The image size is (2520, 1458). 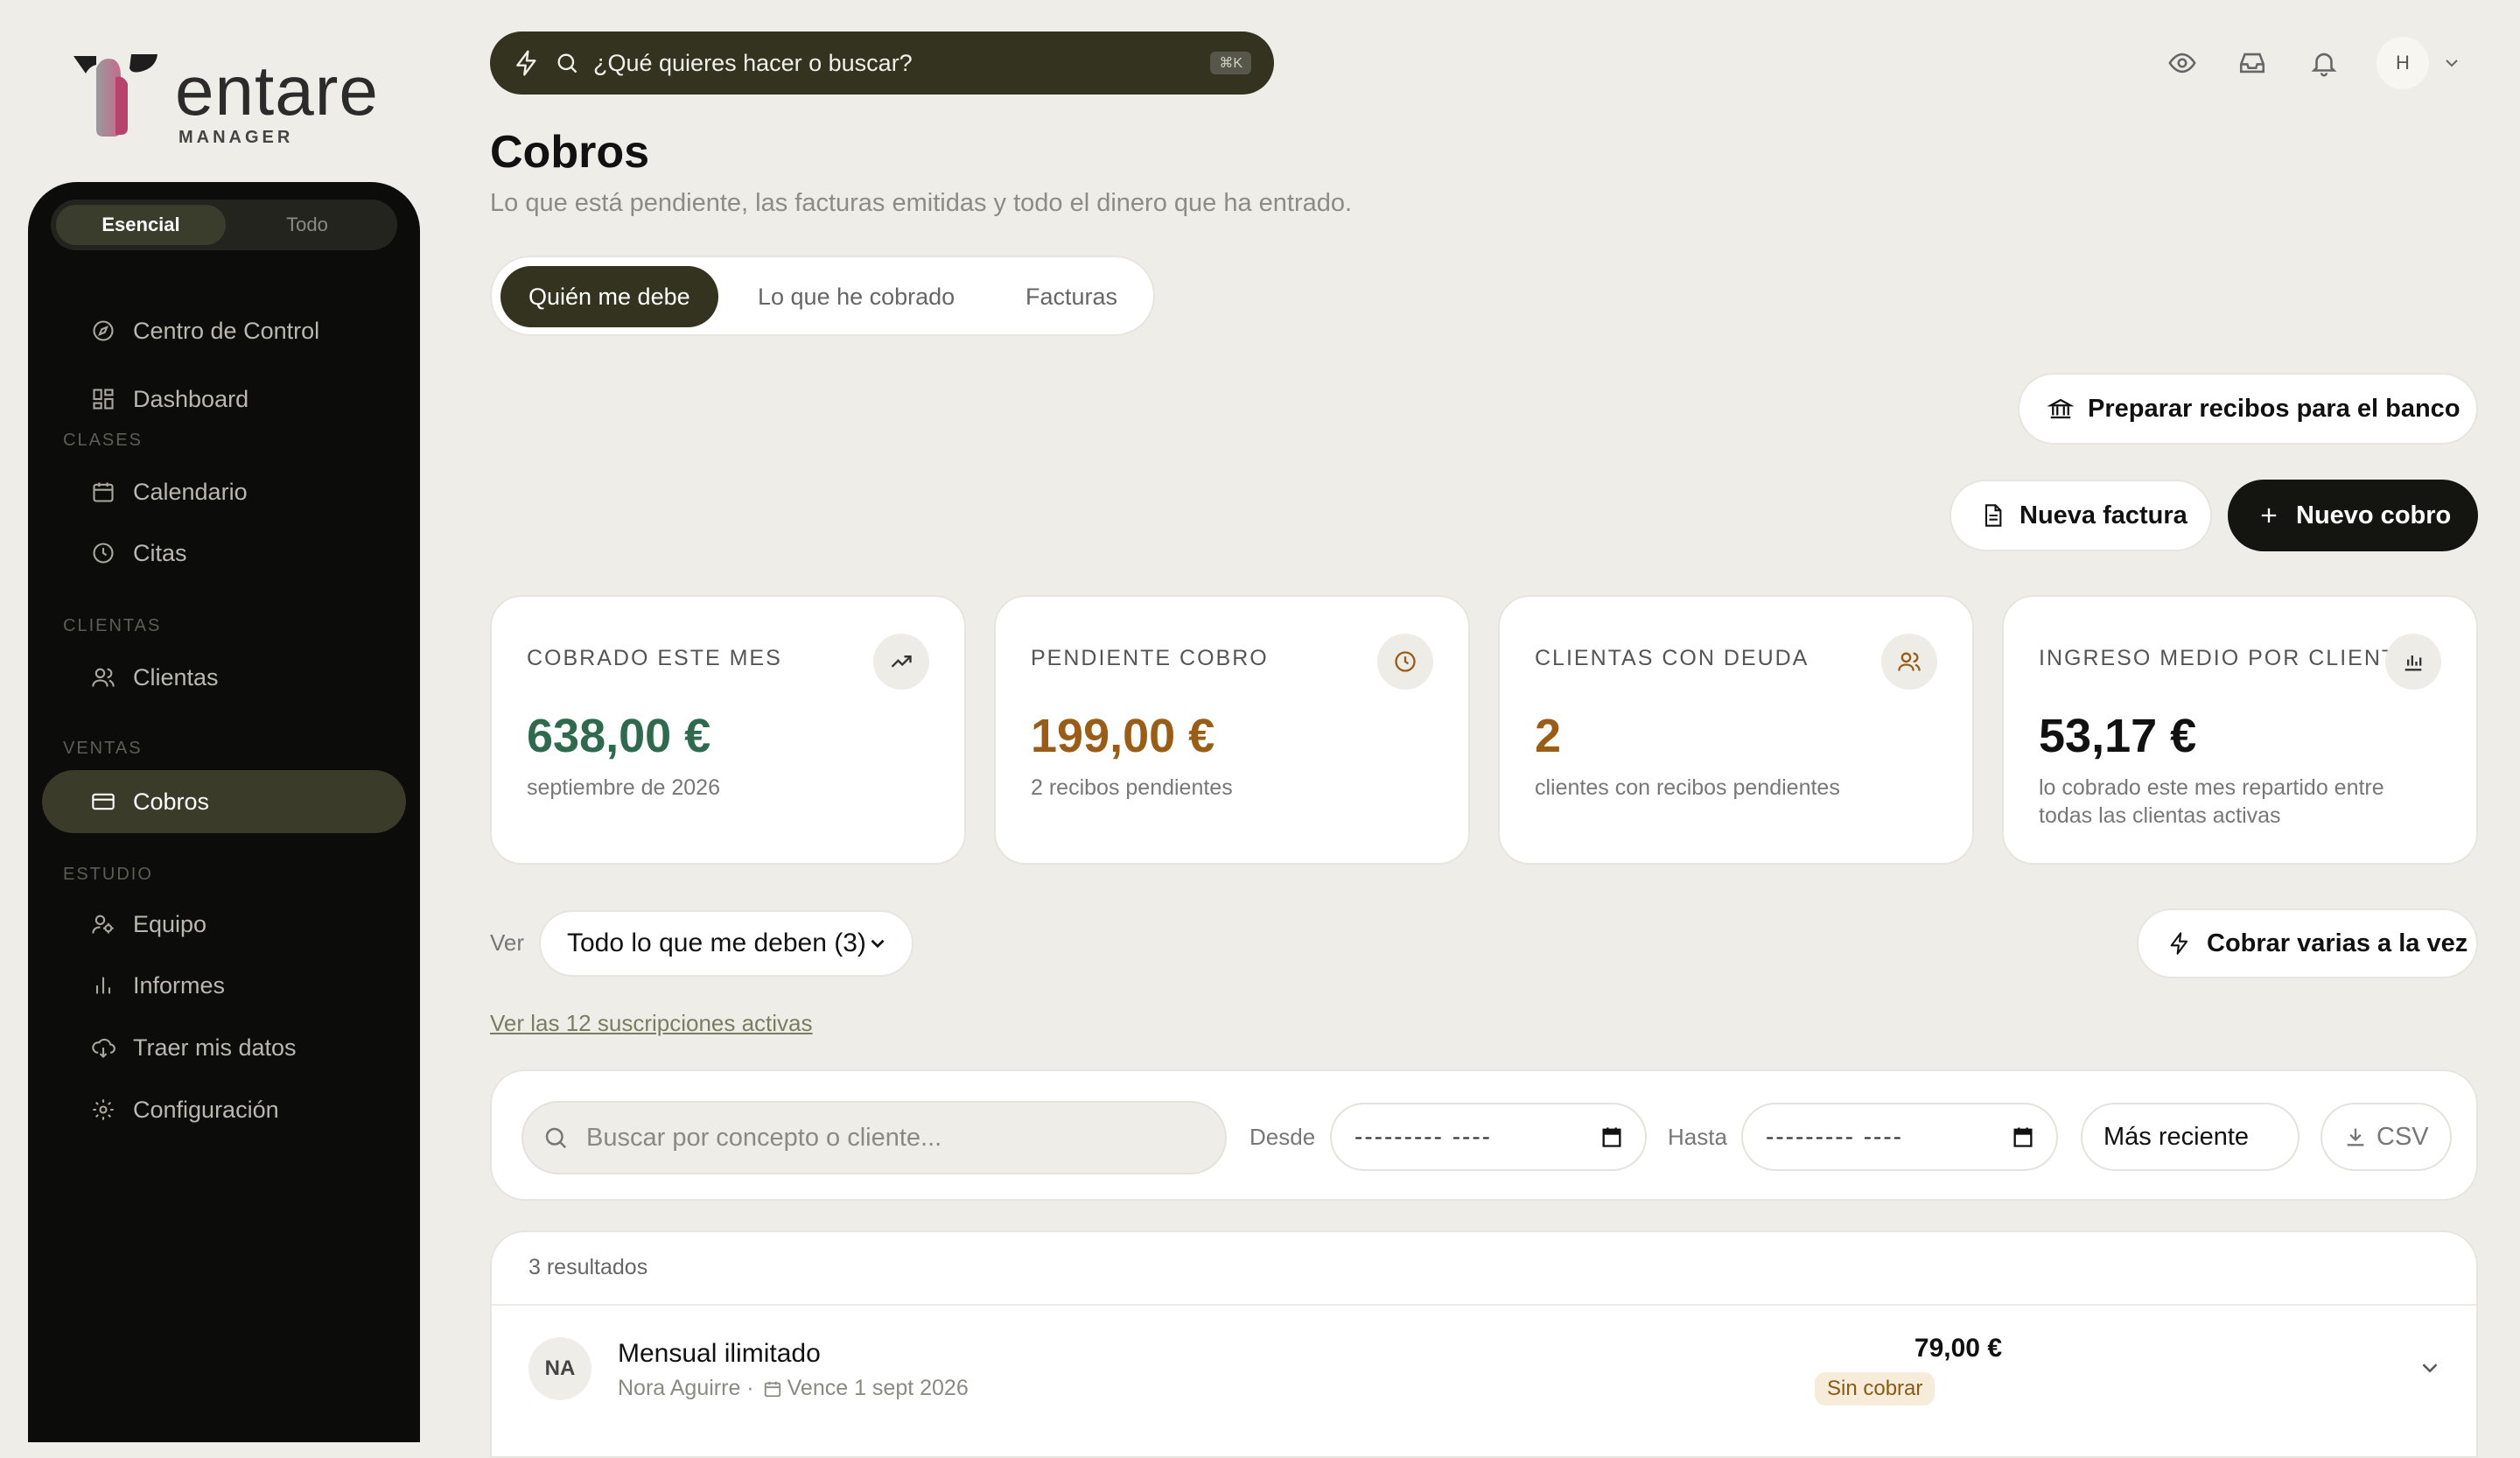 What do you see at coordinates (619, 736) in the screenshot?
I see `stat-value: 638,00 €` at bounding box center [619, 736].